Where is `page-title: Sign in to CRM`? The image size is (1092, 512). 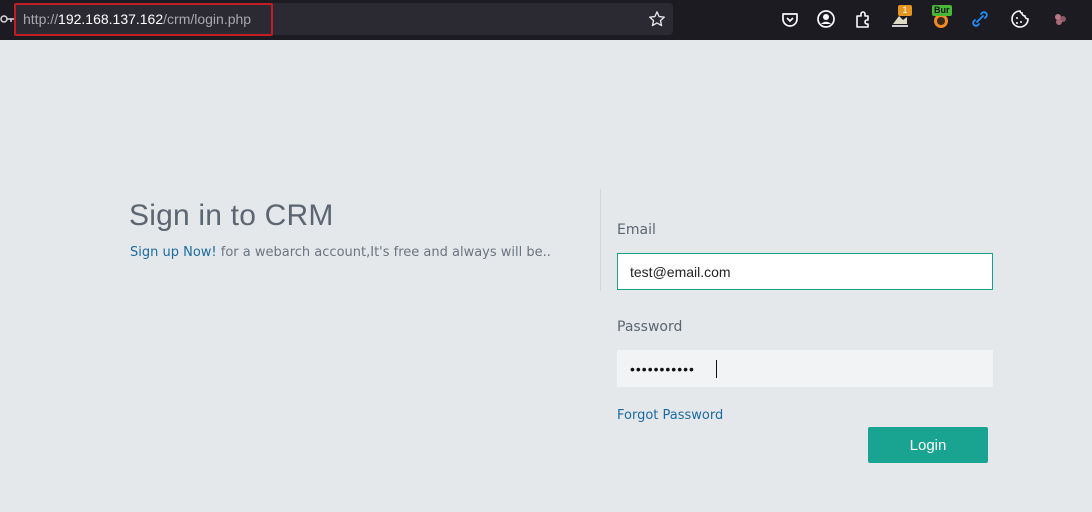
page-title: Sign in to CRM is located at coordinates (231, 215).